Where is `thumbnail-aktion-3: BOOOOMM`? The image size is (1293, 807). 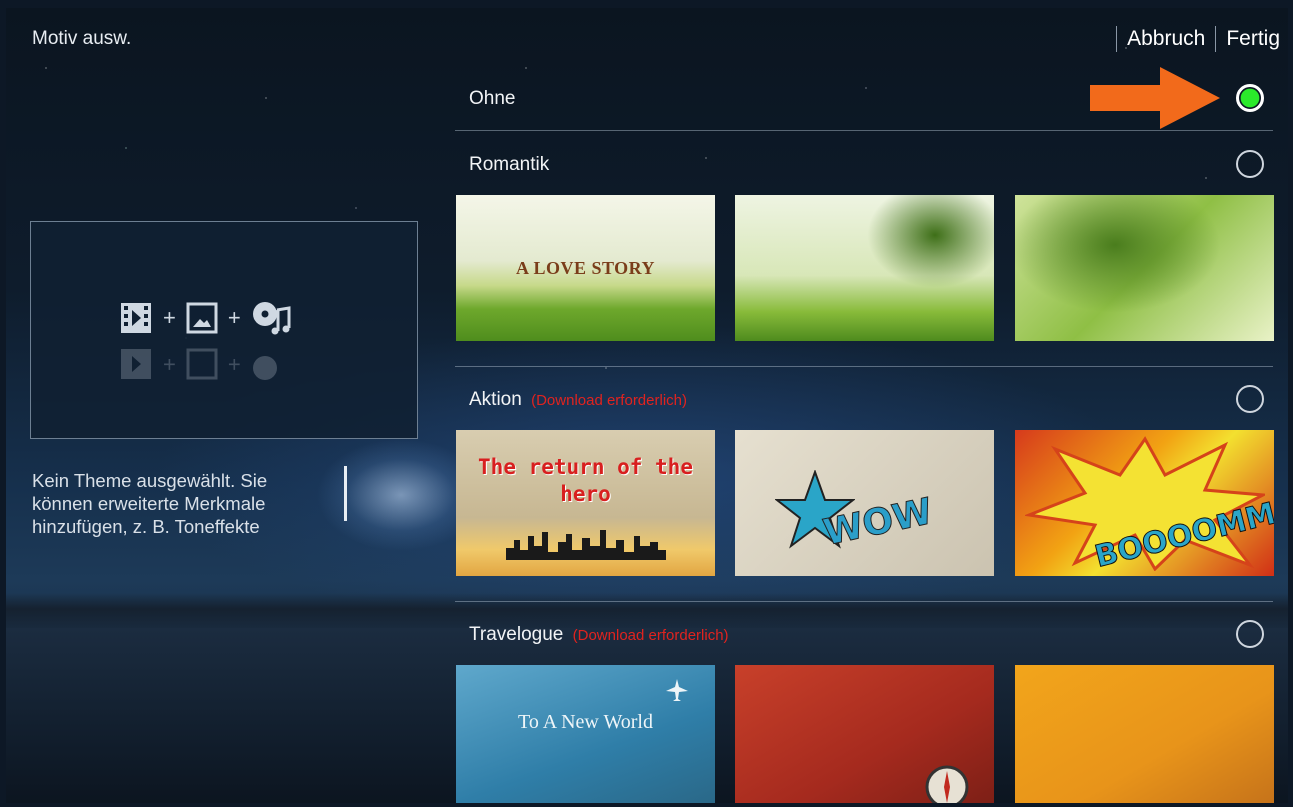 thumbnail-aktion-3: BOOOOMM is located at coordinates (1144, 503).